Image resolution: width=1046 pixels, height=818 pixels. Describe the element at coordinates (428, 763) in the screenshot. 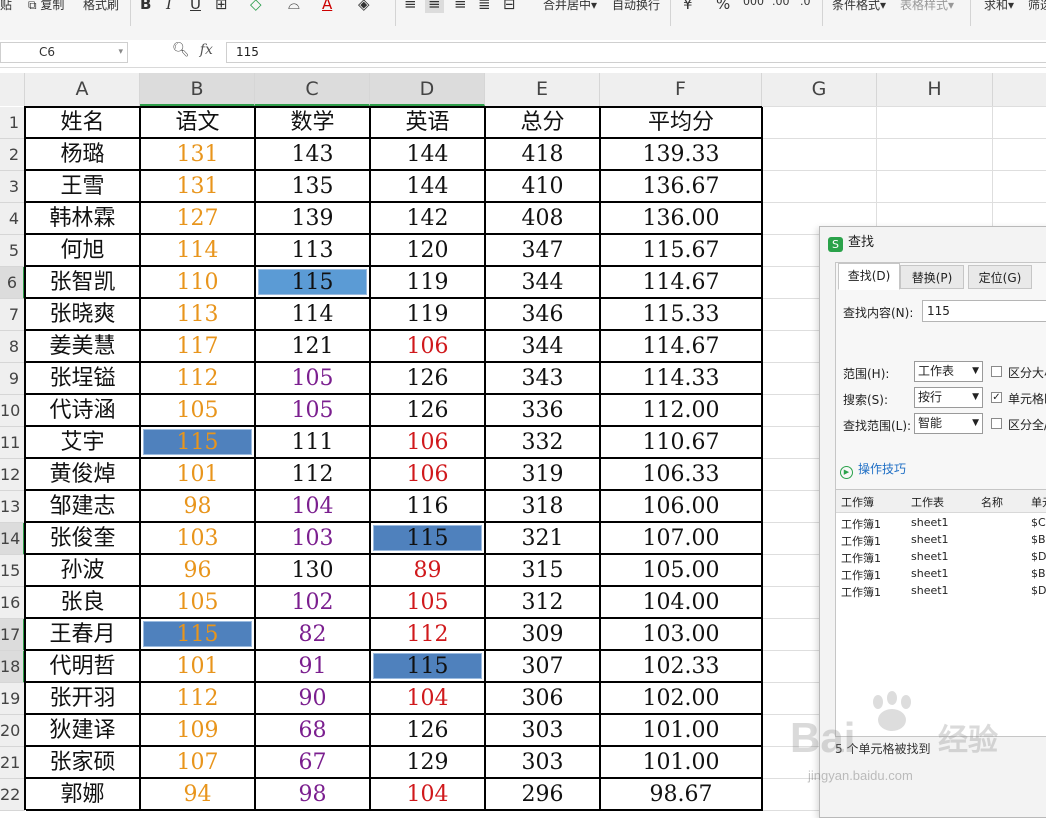

I see `table-cell: 129` at that location.